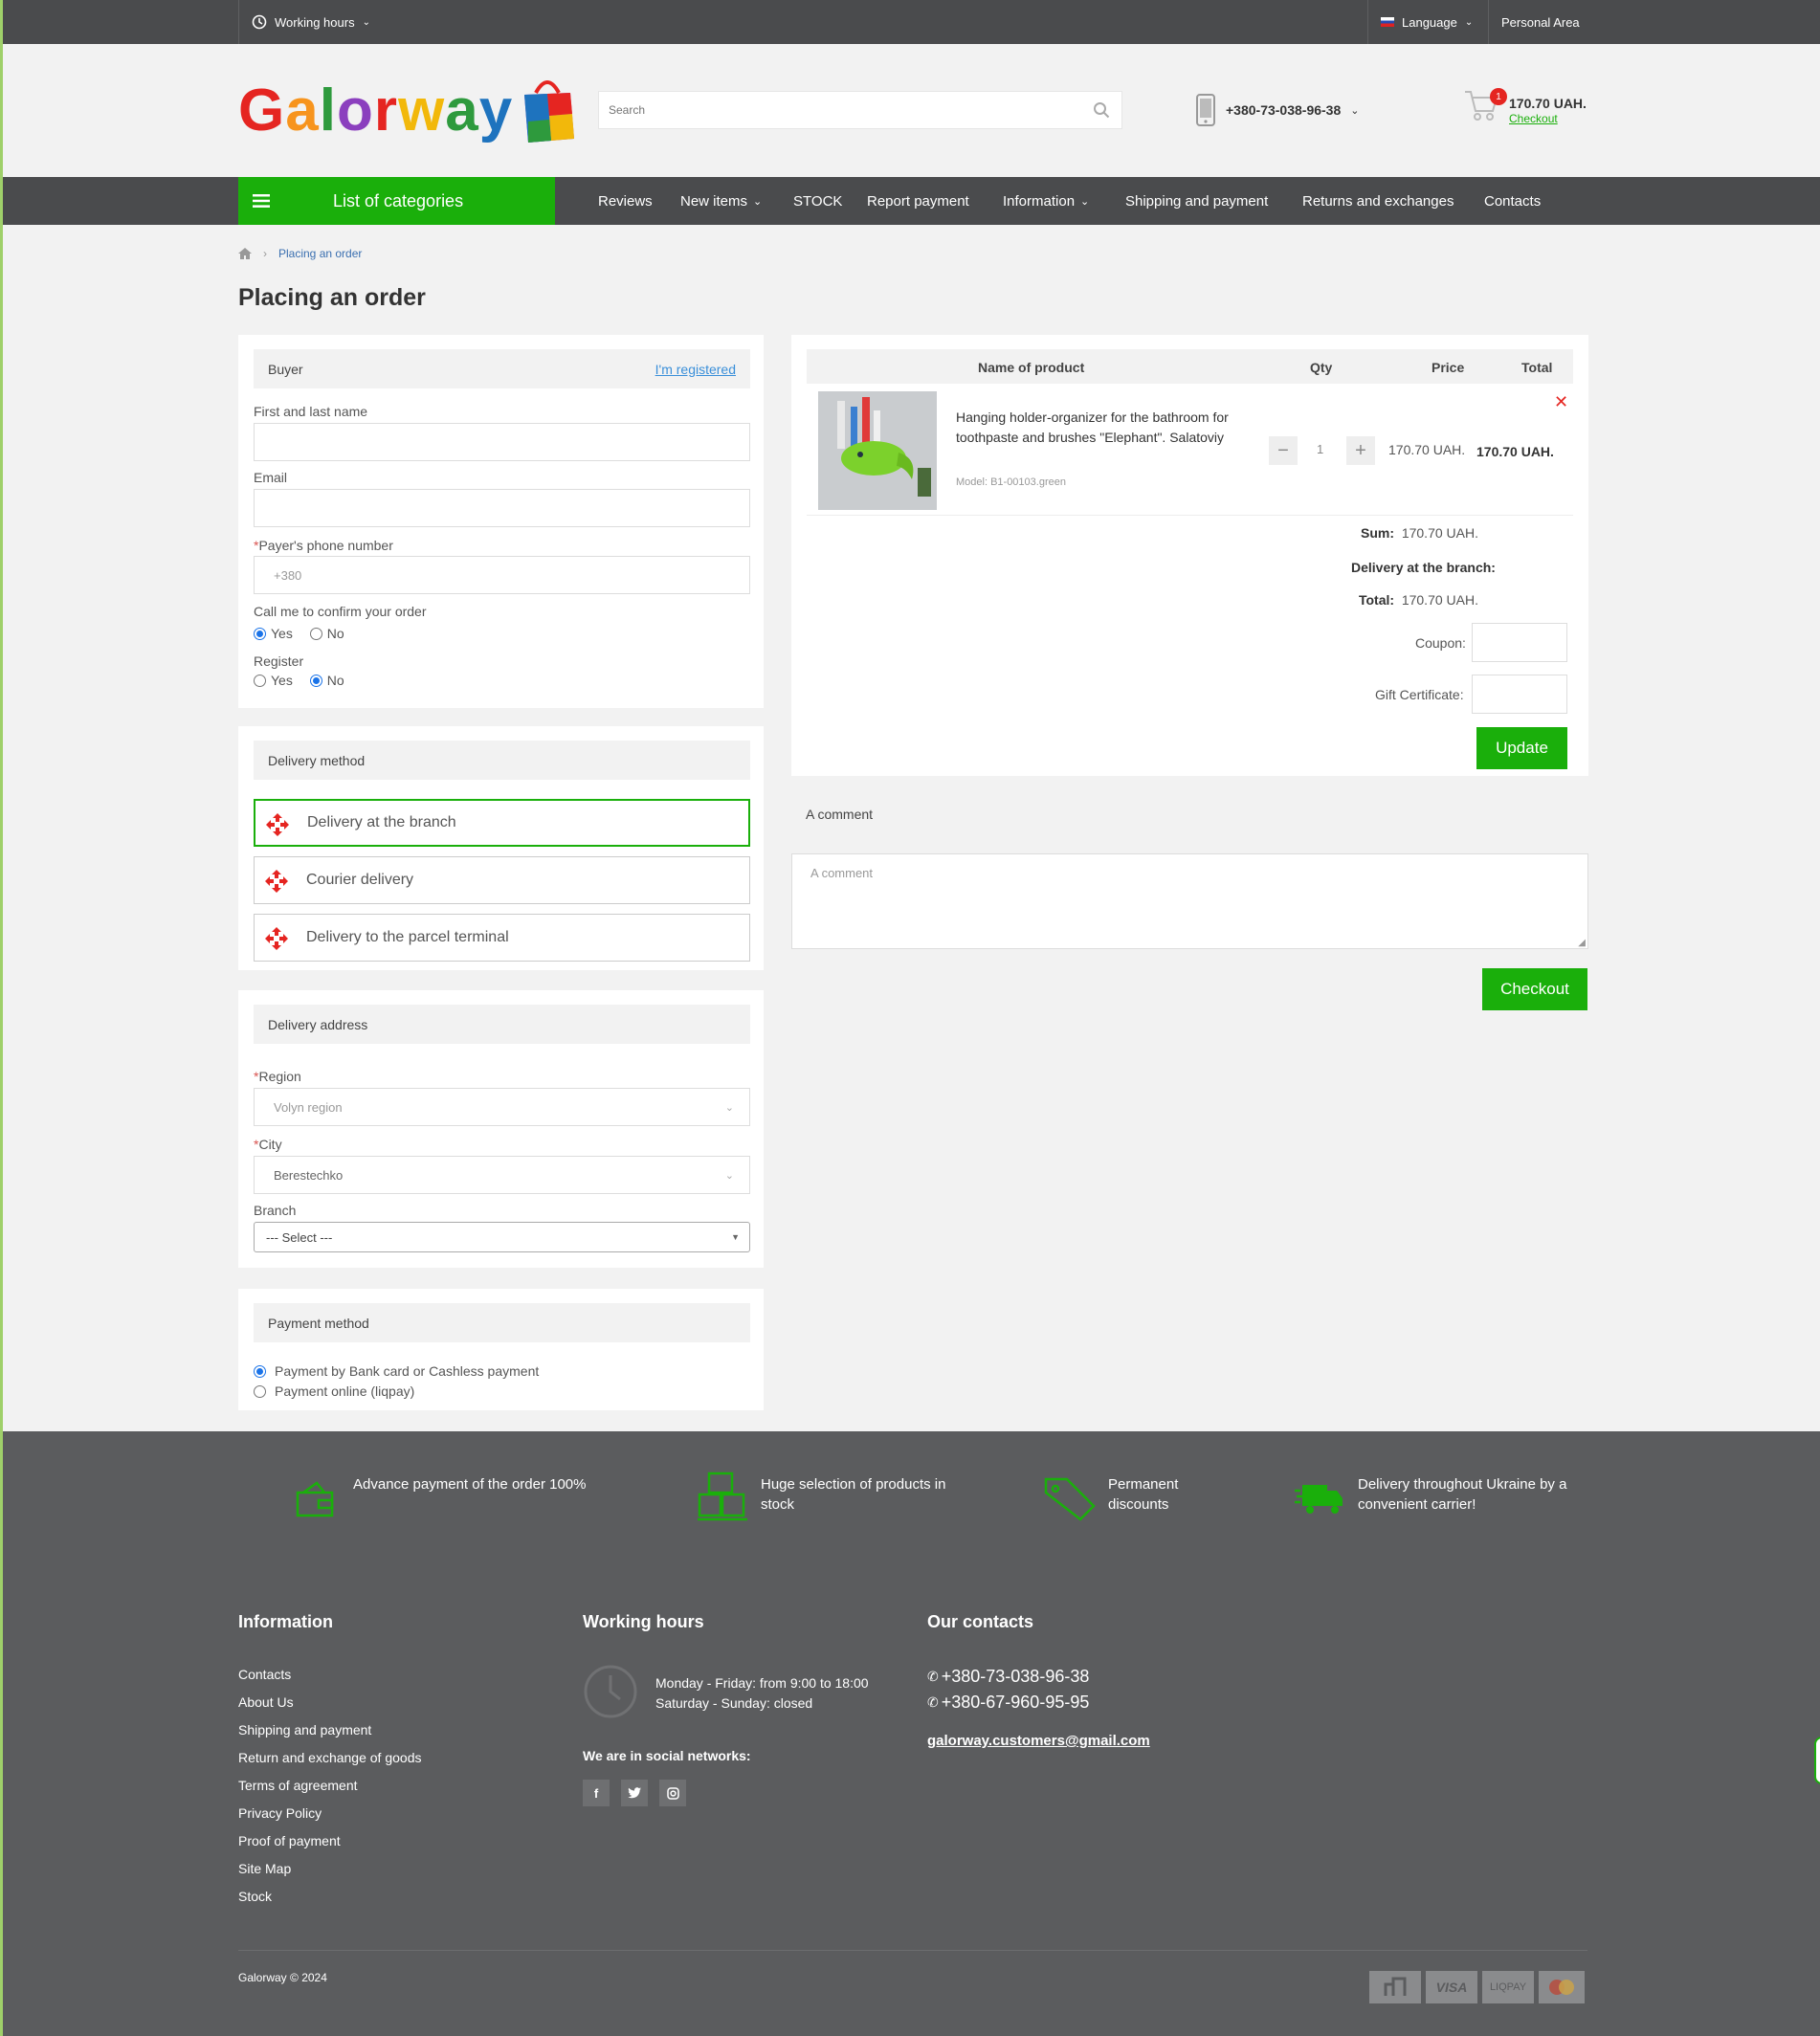 This screenshot has height=2036, width=1820. Describe the element at coordinates (304, 1729) in the screenshot. I see `footer-link-shipping: Shipping and payment` at that location.